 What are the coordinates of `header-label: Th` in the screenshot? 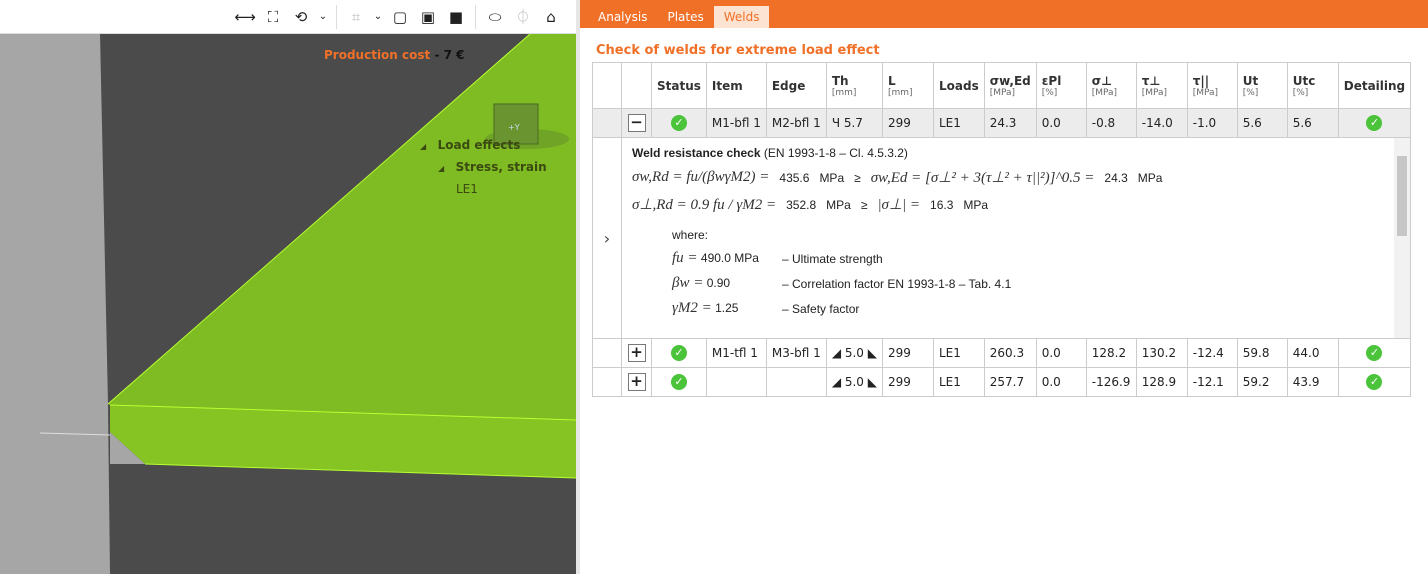 It's located at (840, 80).